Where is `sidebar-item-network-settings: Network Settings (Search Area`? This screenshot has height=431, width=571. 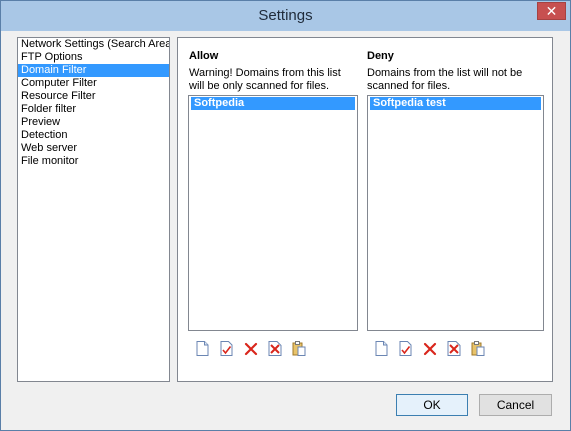
sidebar-item-network-settings: Network Settings (Search Area is located at coordinates (93, 44).